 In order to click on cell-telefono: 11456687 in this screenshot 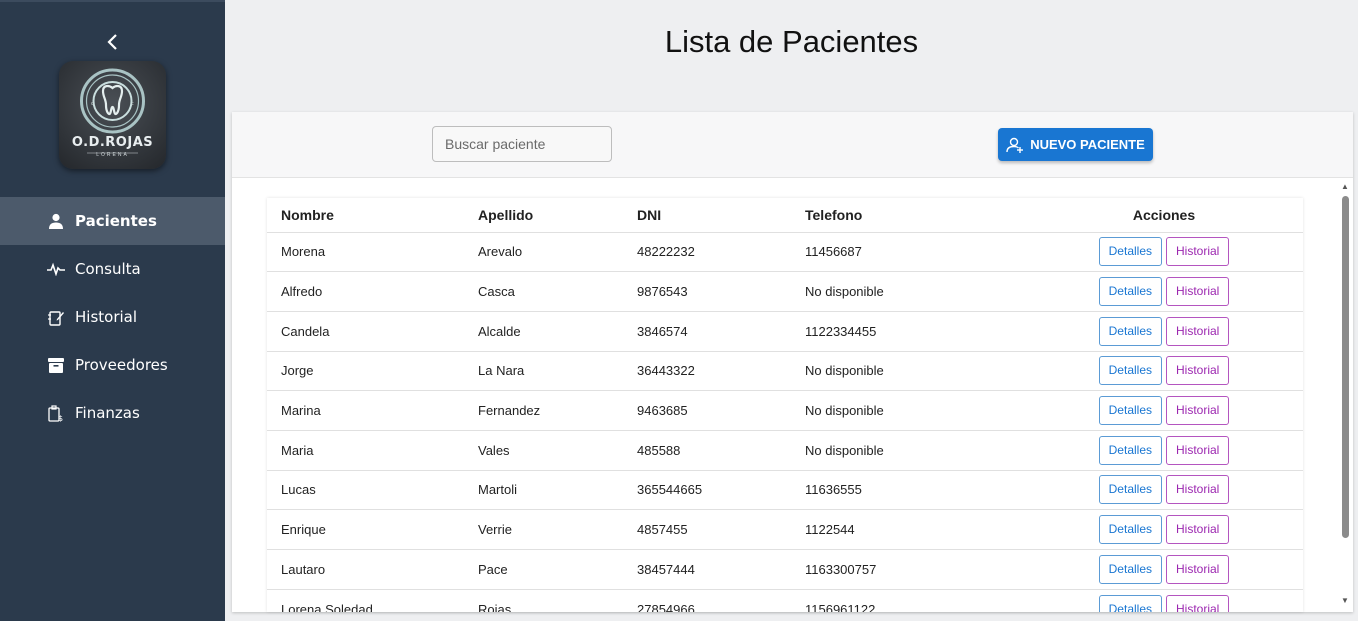, I will do `click(915, 252)`.